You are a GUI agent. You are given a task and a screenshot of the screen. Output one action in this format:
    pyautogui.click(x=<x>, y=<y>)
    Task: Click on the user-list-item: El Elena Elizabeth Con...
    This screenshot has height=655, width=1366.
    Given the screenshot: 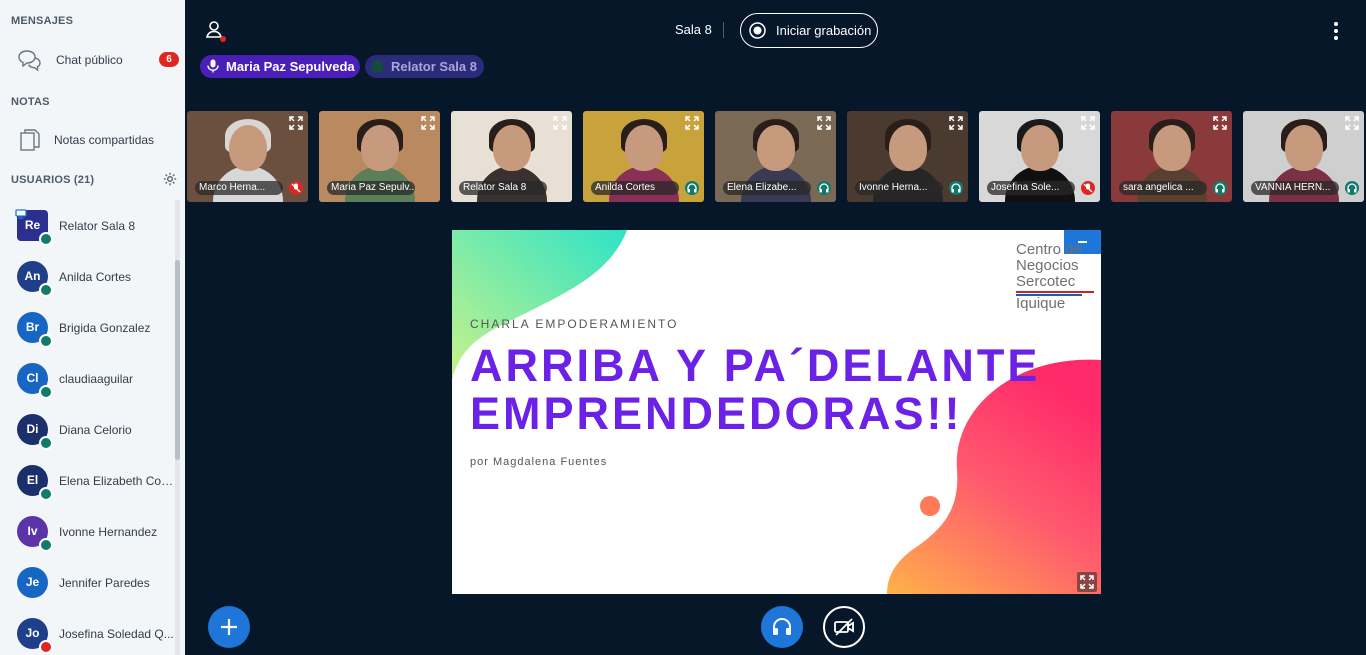 What is the action you would take?
    pyautogui.click(x=87, y=480)
    